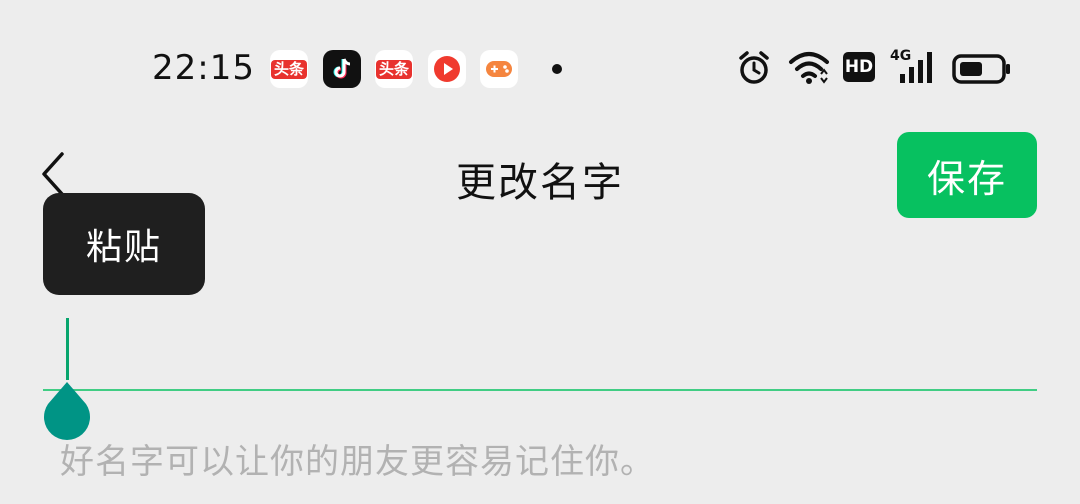  Describe the element at coordinates (124, 244) in the screenshot. I see `paste-menu-button: 粘贴` at that location.